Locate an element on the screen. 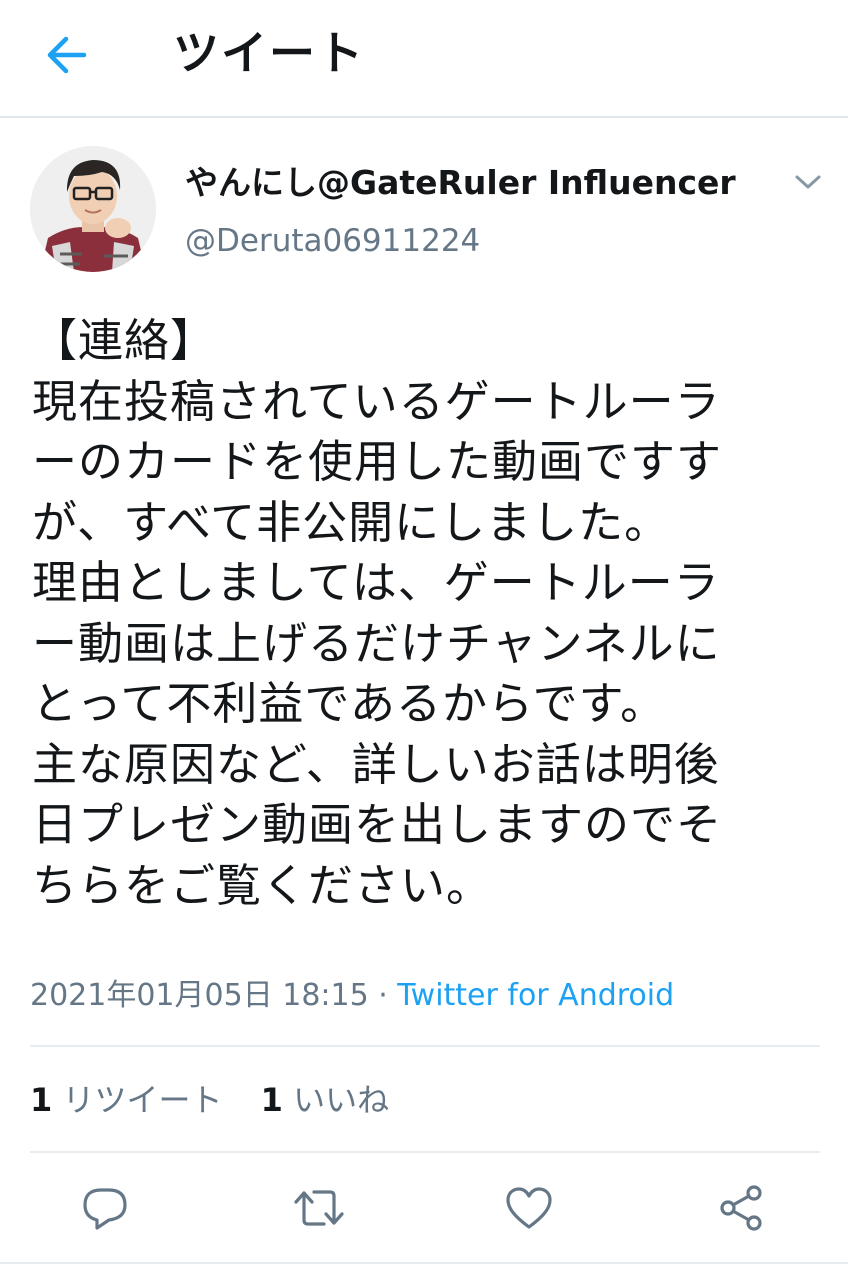 This screenshot has width=848, height=1280. retweets-stat: 1 リツイート is located at coordinates (126, 1100).